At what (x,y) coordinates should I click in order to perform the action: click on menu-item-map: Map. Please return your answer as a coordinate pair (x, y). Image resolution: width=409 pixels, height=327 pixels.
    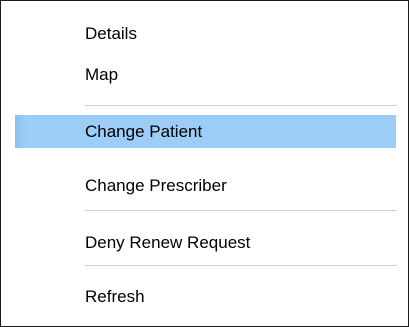
    Looking at the image, I should click on (205, 74).